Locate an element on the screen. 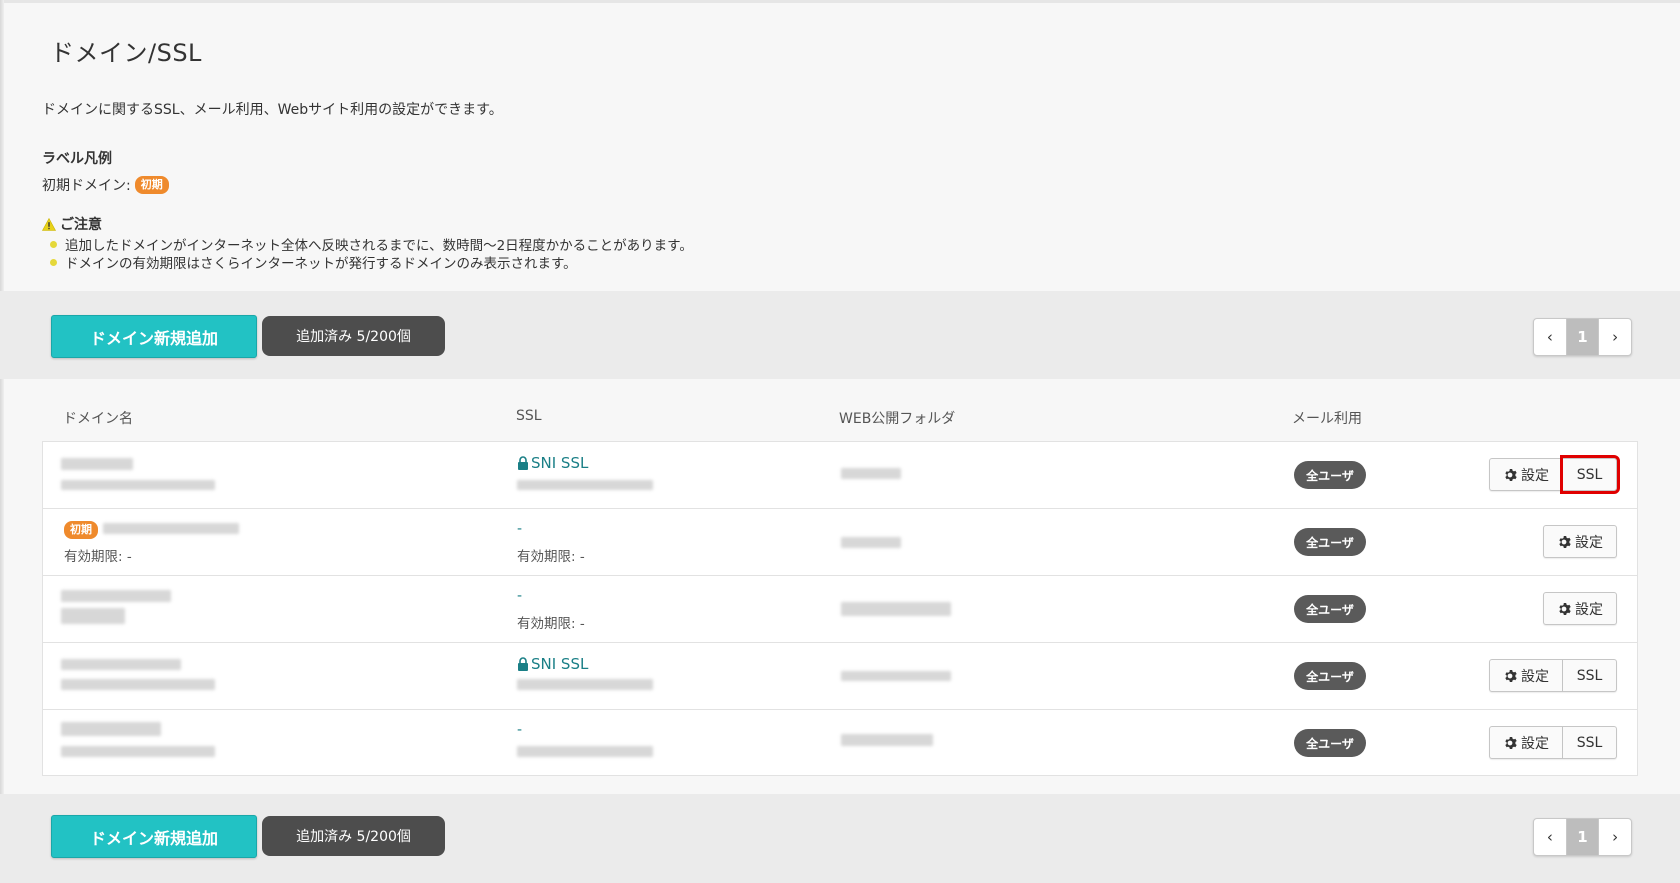 This screenshot has height=883, width=1680. warning-icon is located at coordinates (49, 224).